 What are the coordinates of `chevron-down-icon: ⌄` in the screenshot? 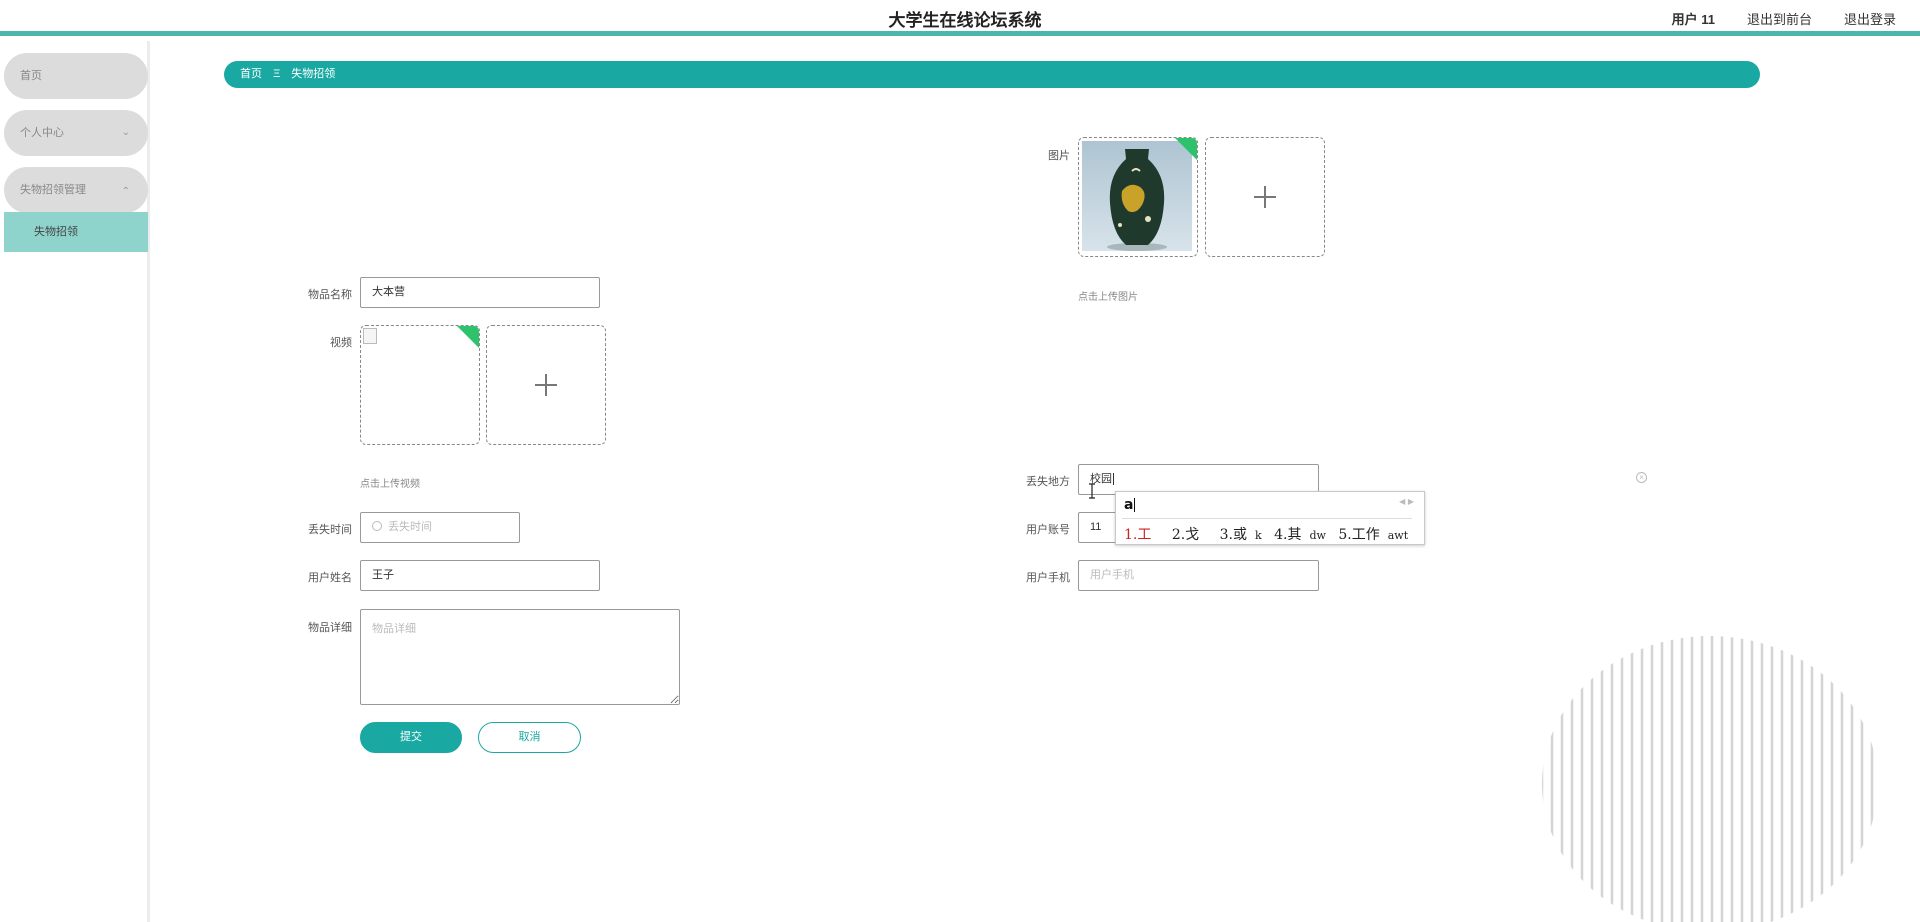 It's located at (125, 132).